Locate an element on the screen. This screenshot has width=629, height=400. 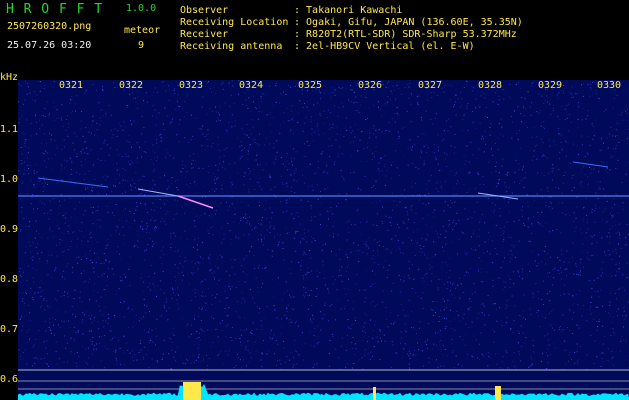
info-label-antenna: Receiving antenna is located at coordinates (231, 46).